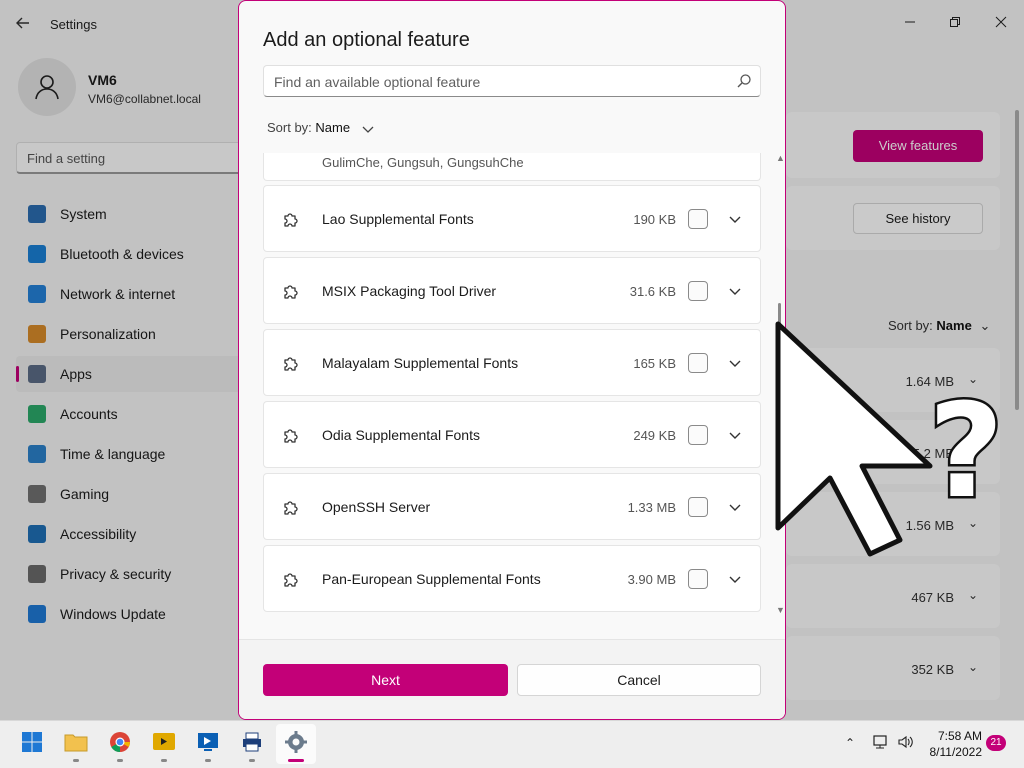 Image resolution: width=1024 pixels, height=768 pixels. What do you see at coordinates (654, 219) in the screenshot?
I see `feature-size: 190 KB` at bounding box center [654, 219].